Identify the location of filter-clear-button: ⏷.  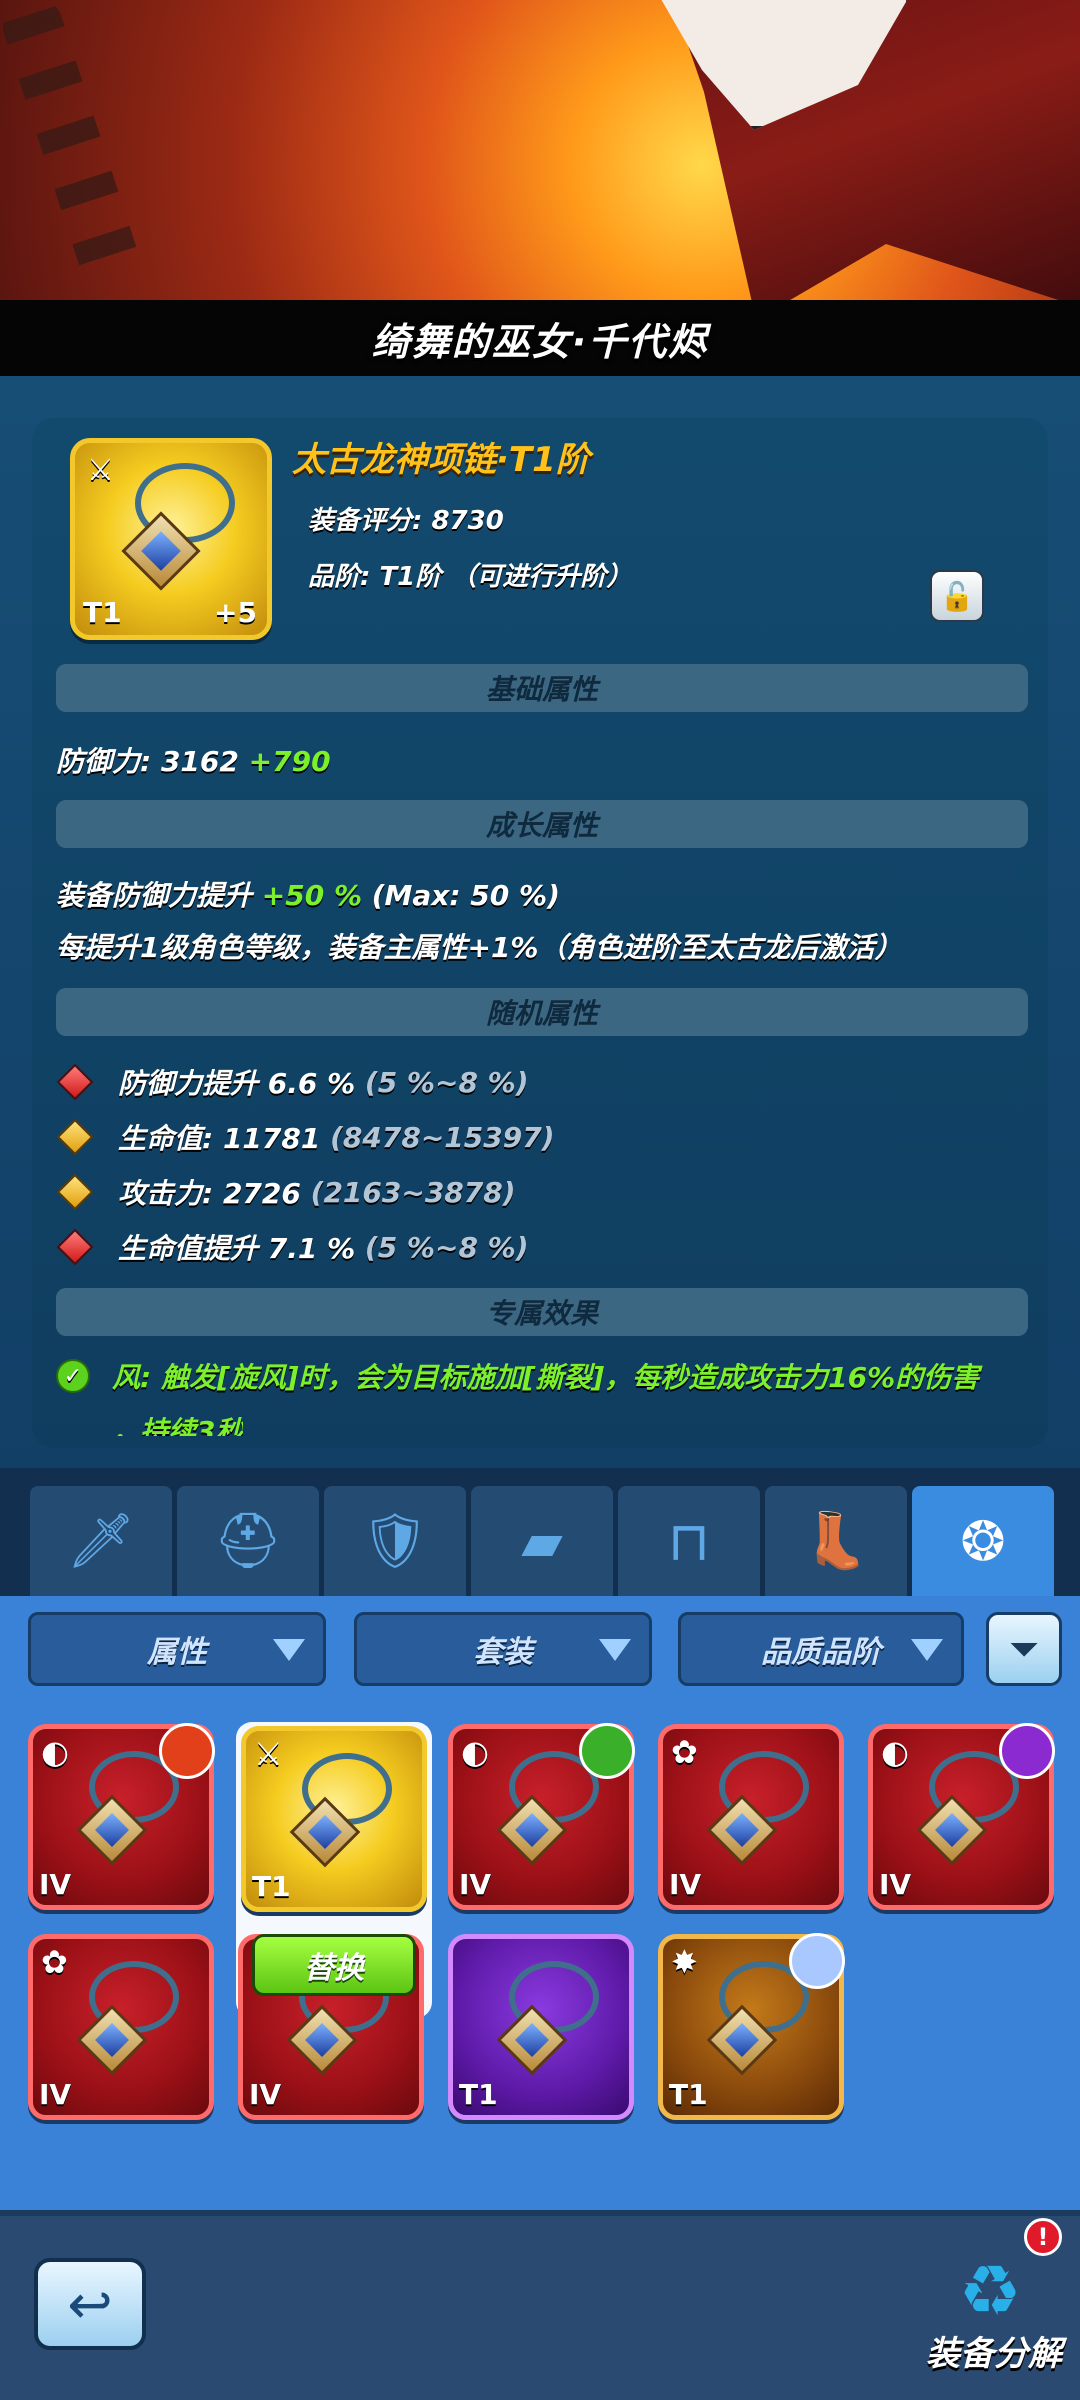
(1024, 1649).